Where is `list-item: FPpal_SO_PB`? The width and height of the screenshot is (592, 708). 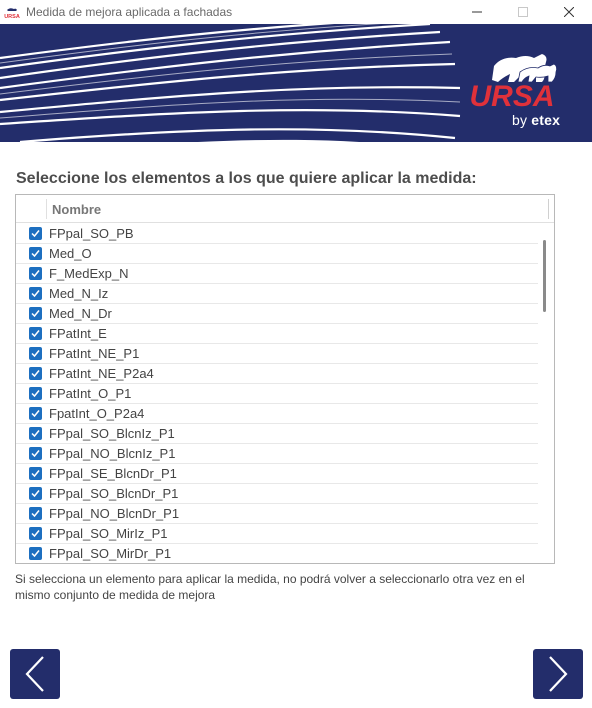
list-item: FPpal_SO_PB is located at coordinates (277, 234).